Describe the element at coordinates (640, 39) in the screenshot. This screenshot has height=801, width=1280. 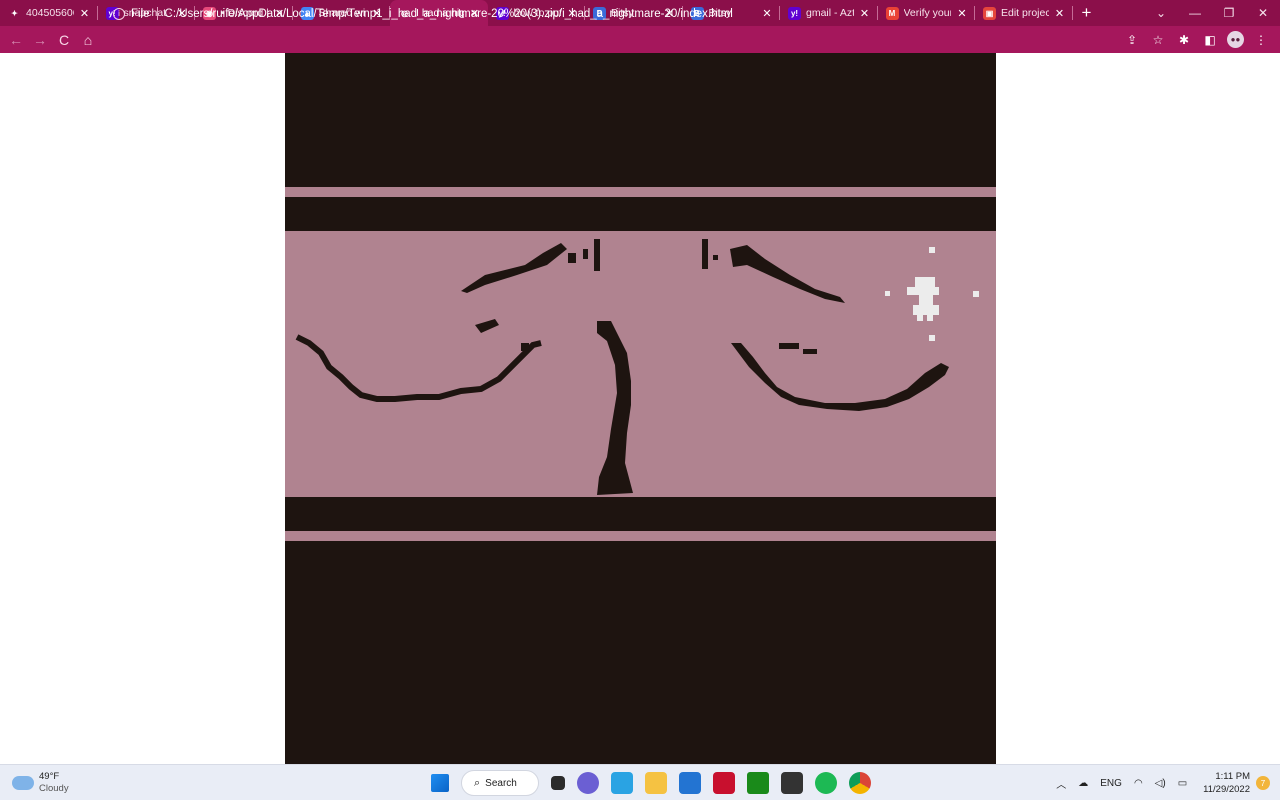
I see `browser-toolbar: ← → C ⌂` at that location.